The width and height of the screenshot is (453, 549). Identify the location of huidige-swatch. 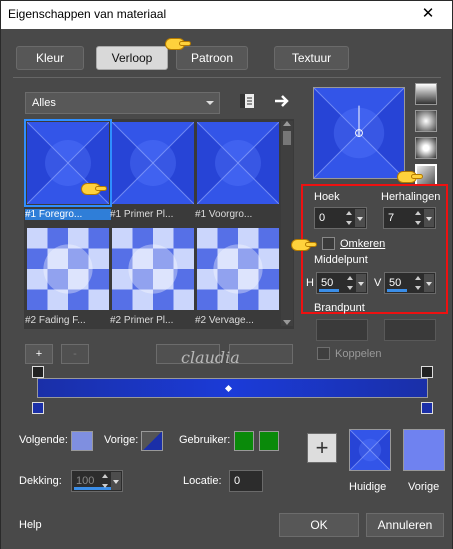
(370, 450).